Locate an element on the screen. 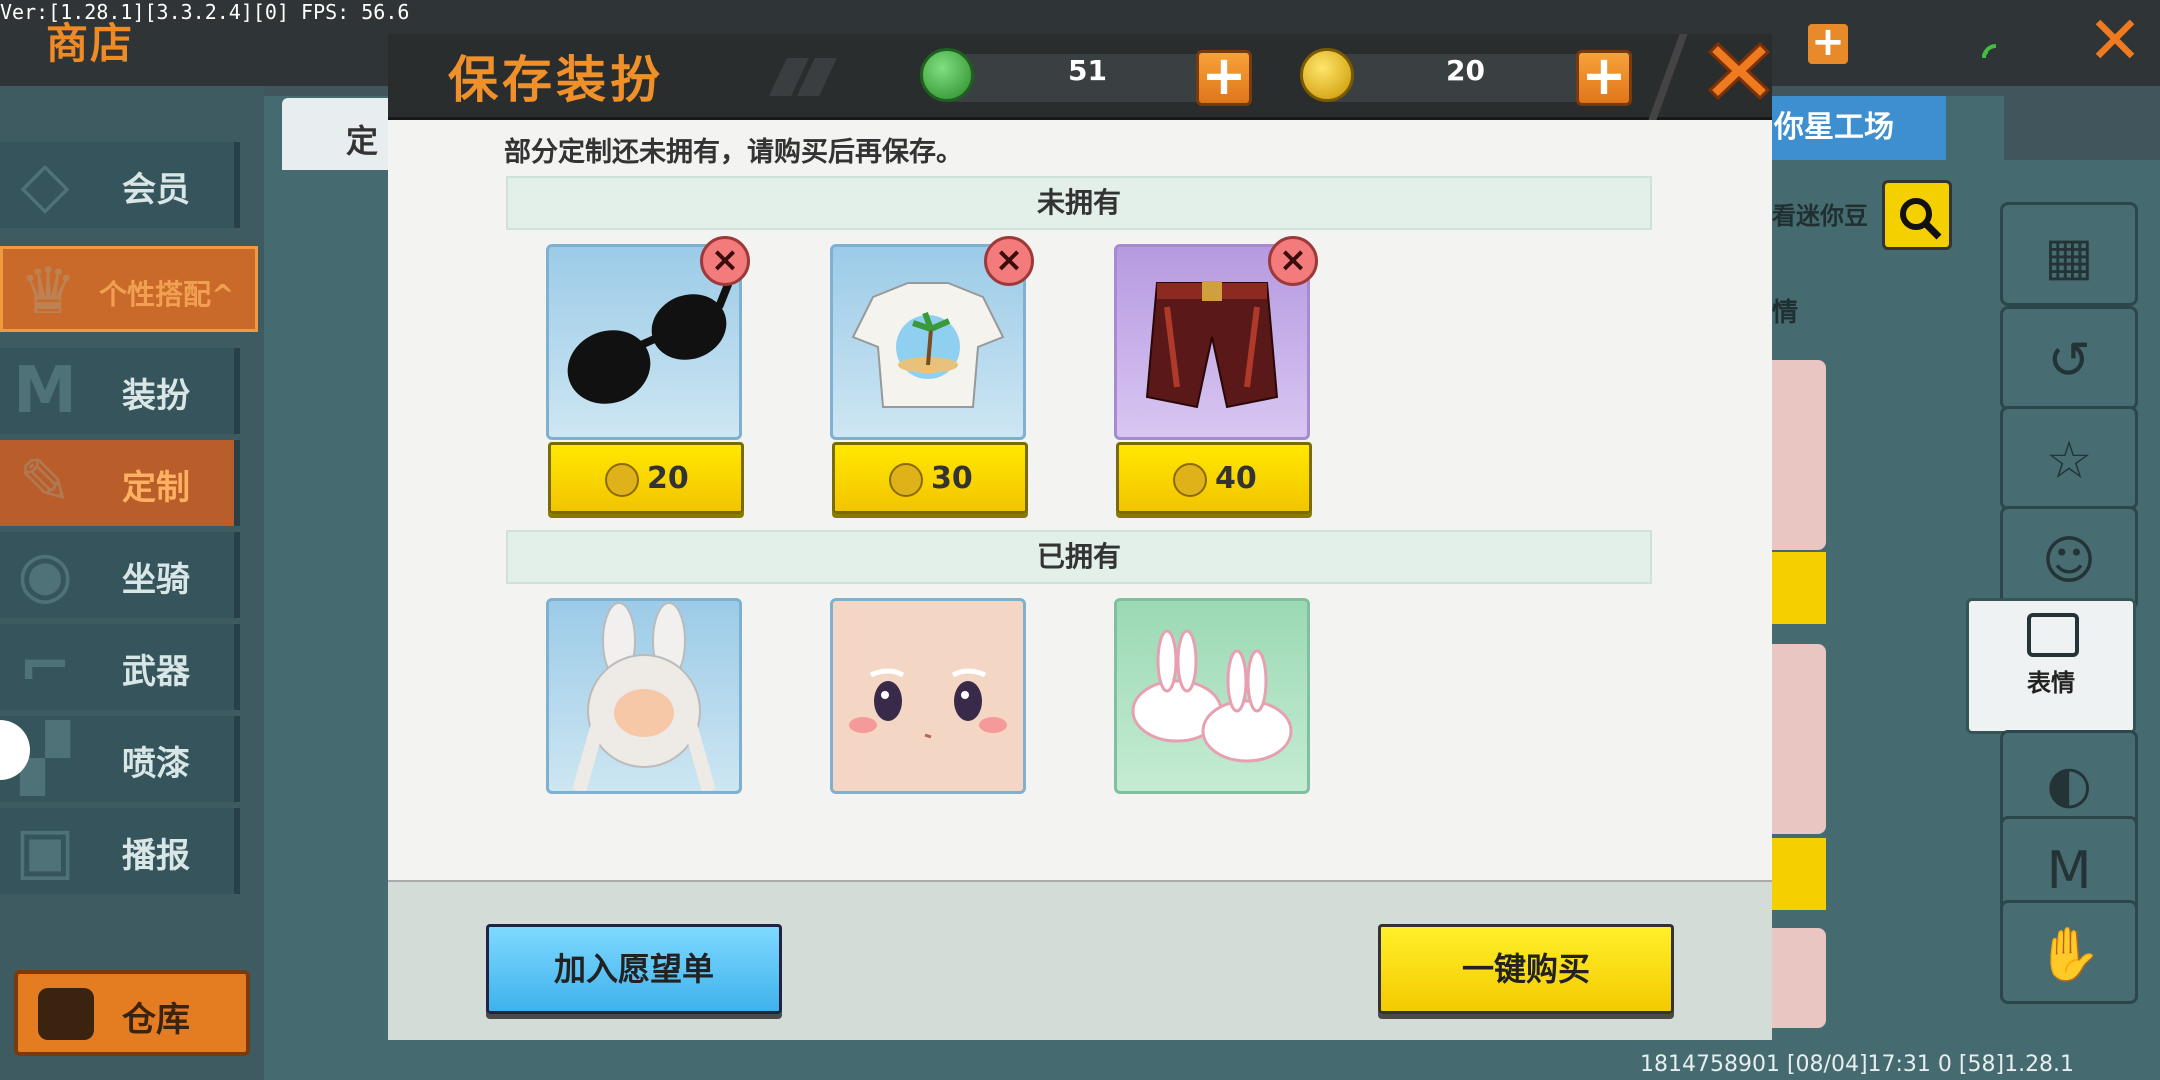  sidebar-item-spray: ▞ 喷漆 is located at coordinates (120, 759).